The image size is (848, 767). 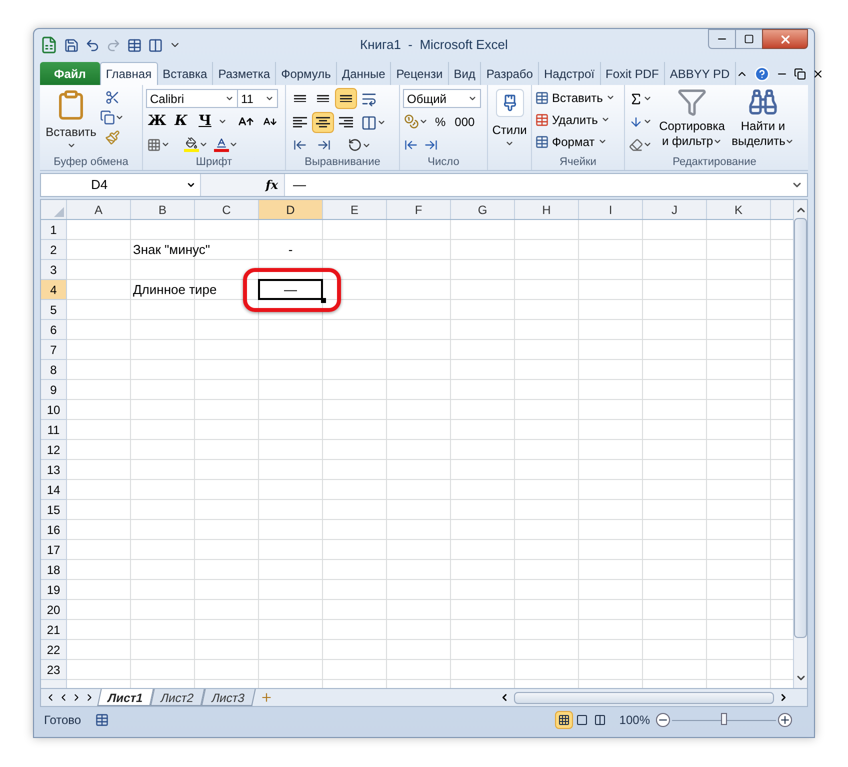 What do you see at coordinates (54, 310) in the screenshot?
I see `row-header: 5` at bounding box center [54, 310].